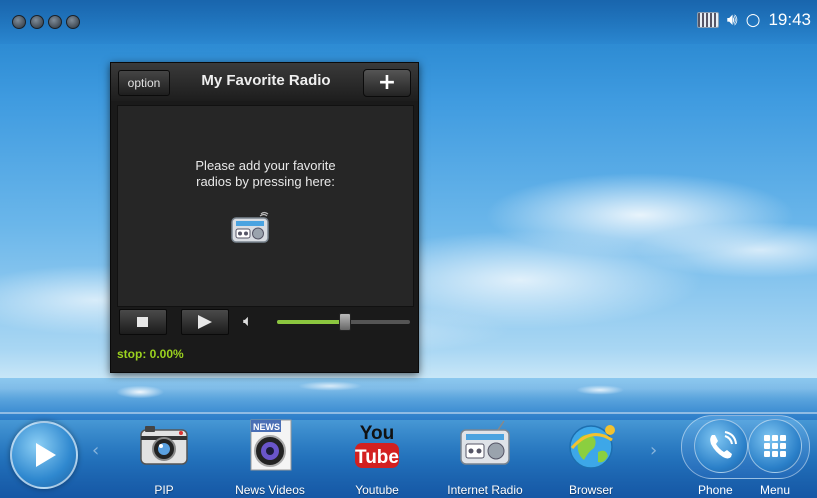 The height and width of the screenshot is (498, 817). What do you see at coordinates (377, 433) in the screenshot?
I see `youtube-text-you: You` at bounding box center [377, 433].